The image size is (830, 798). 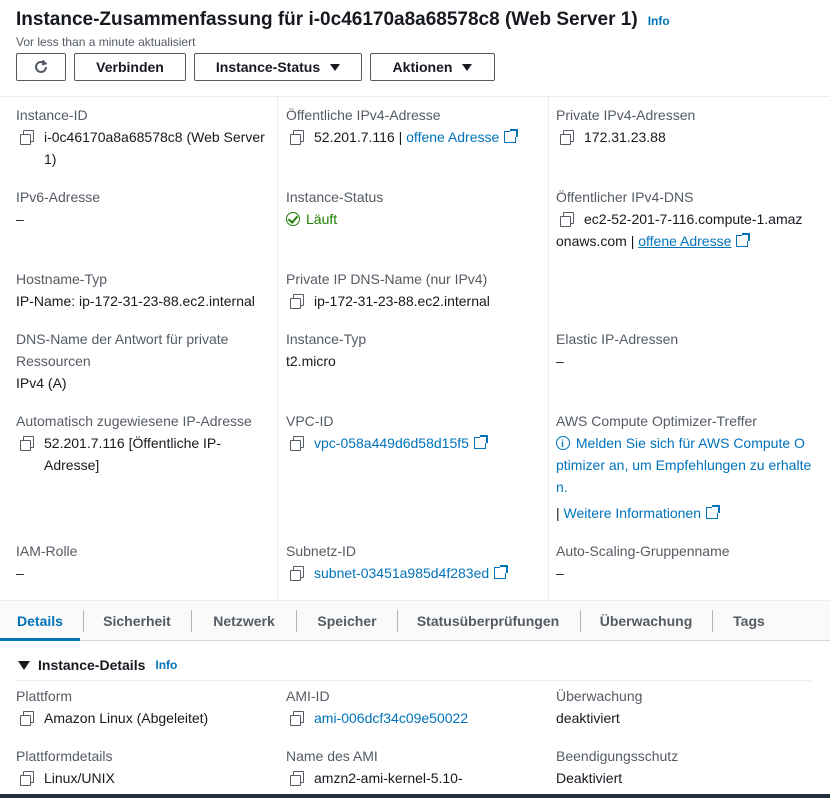 I want to click on instance-details-header: Instance-Details Info, so click(x=97, y=665).